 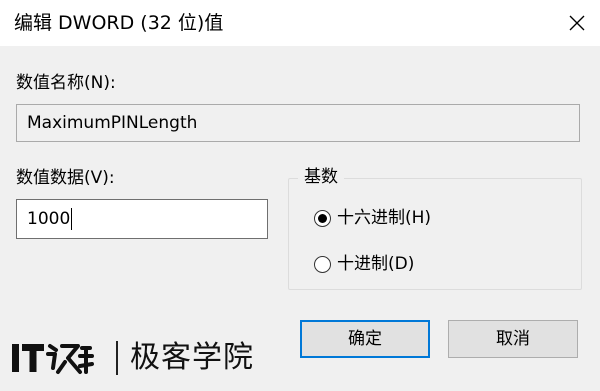 I want to click on watermark-divider, so click(x=117, y=358).